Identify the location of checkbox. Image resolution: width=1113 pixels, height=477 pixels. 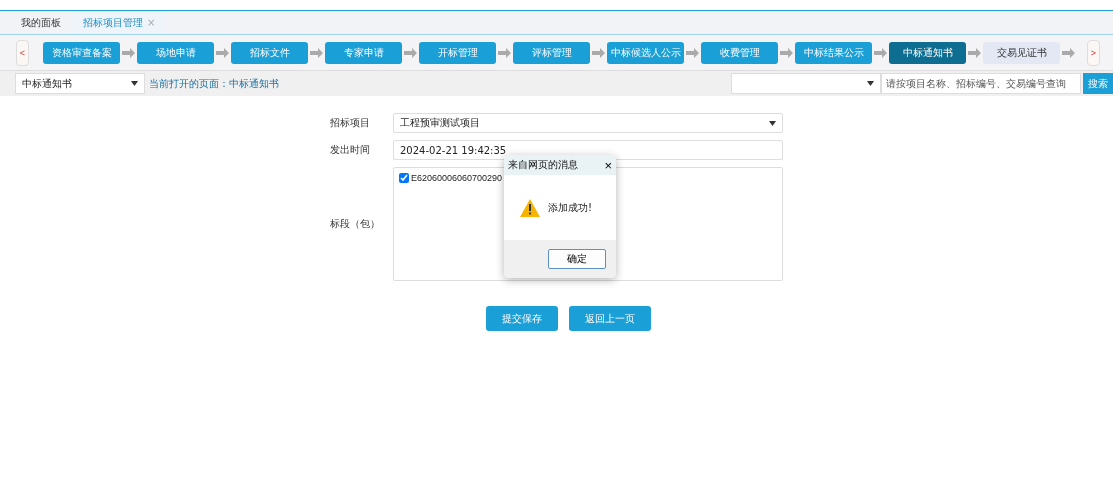
(404, 178).